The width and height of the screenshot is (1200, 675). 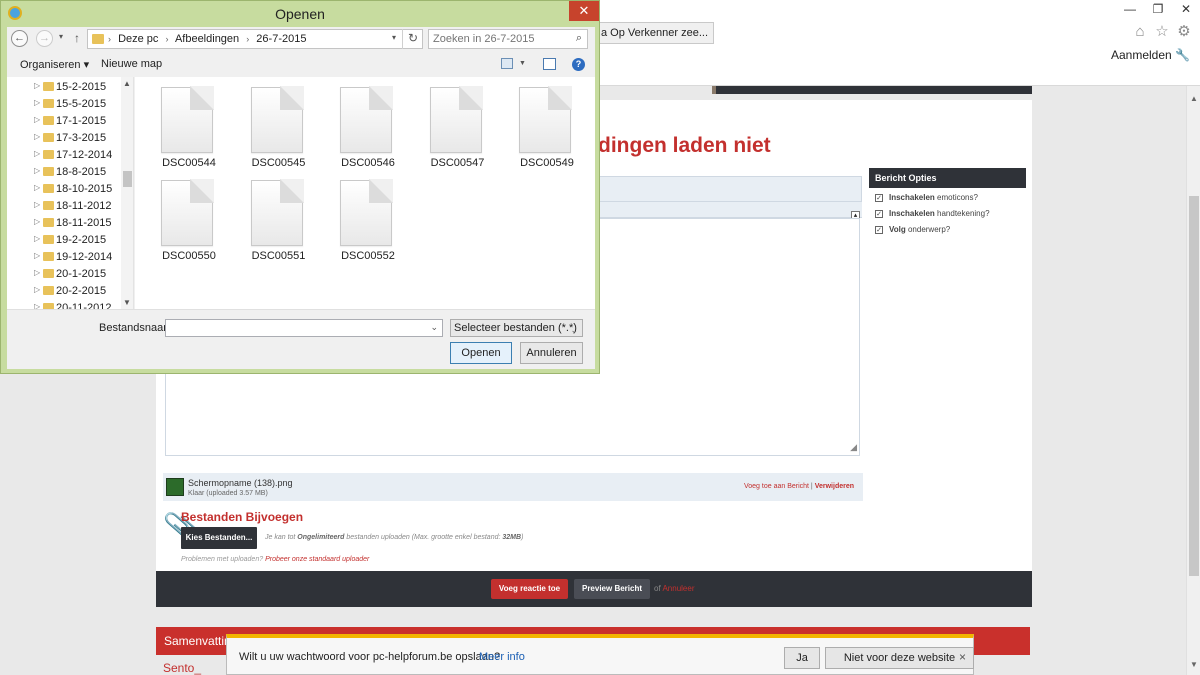 I want to click on preview-button: Preview Bericht, so click(x=612, y=589).